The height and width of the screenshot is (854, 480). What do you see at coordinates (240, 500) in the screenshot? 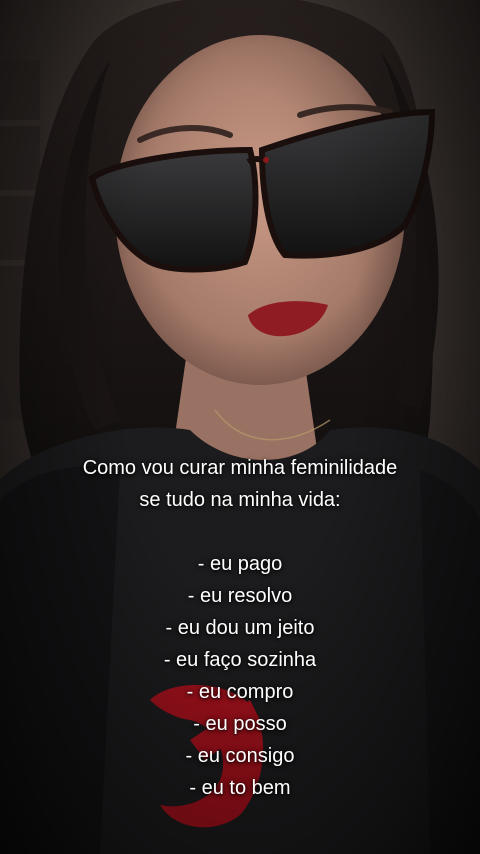
I see `caption-intro-line: se tudo na minha vida:` at bounding box center [240, 500].